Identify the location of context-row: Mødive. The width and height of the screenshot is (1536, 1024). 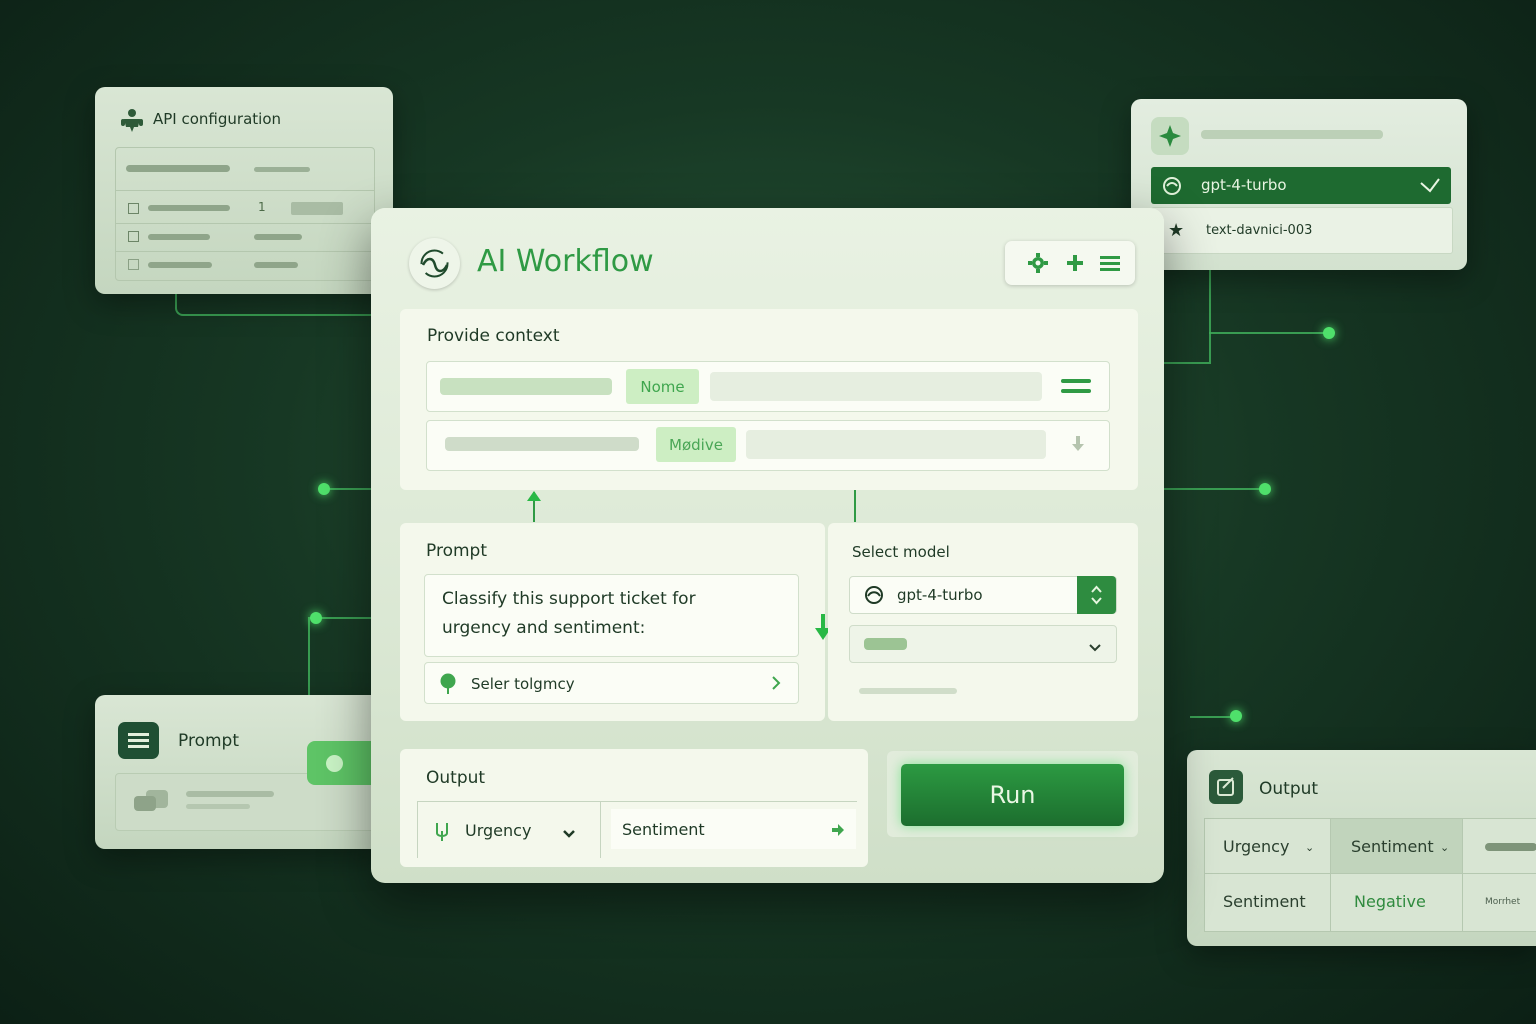
(768, 445).